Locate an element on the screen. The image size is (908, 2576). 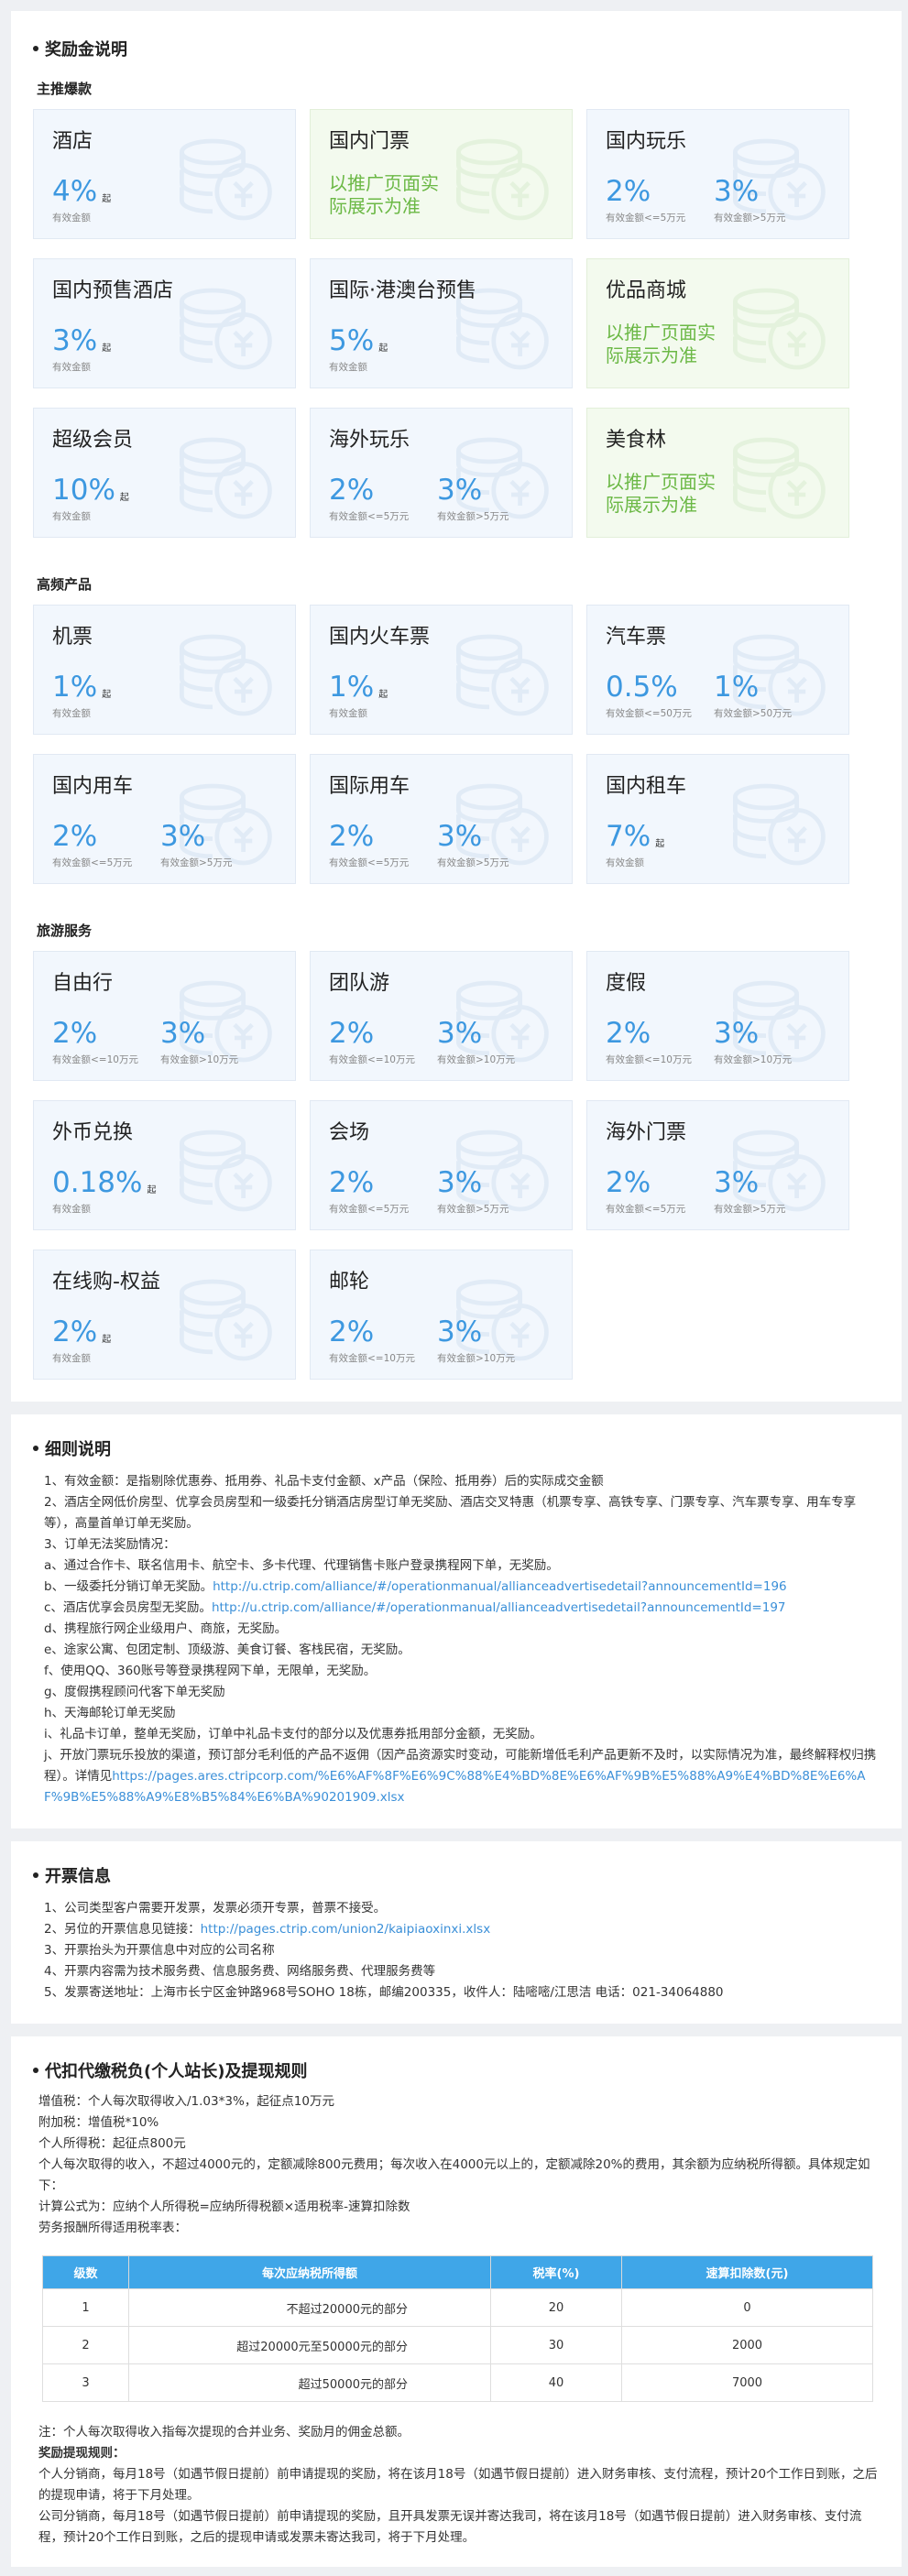
line-text: c、酒店优享会员房型无奖励。 is located at coordinates (128, 1608).